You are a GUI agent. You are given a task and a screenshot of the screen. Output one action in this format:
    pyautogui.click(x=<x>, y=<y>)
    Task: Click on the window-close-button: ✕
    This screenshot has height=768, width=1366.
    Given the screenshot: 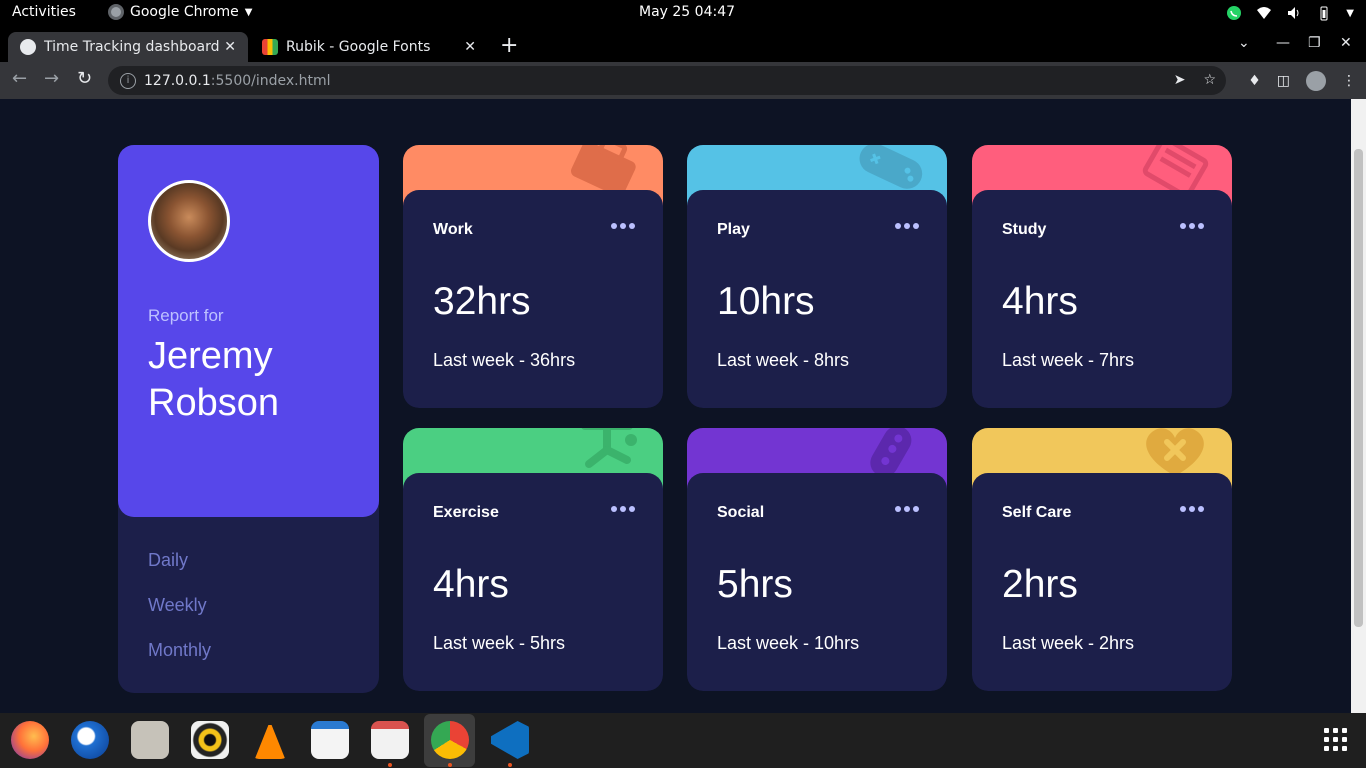 What is the action you would take?
    pyautogui.click(x=1346, y=43)
    